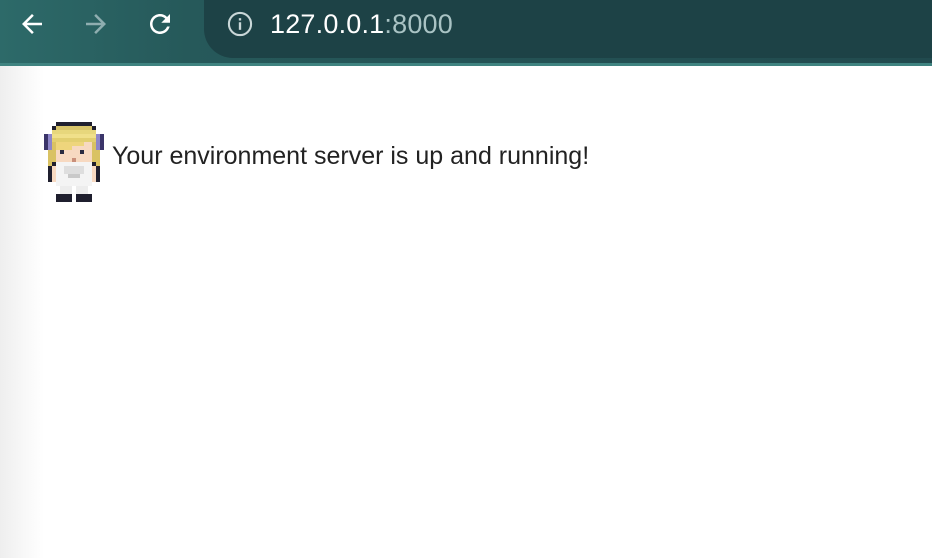 This screenshot has height=558, width=932. I want to click on url-text: 127.0.0.1:8000, so click(361, 24).